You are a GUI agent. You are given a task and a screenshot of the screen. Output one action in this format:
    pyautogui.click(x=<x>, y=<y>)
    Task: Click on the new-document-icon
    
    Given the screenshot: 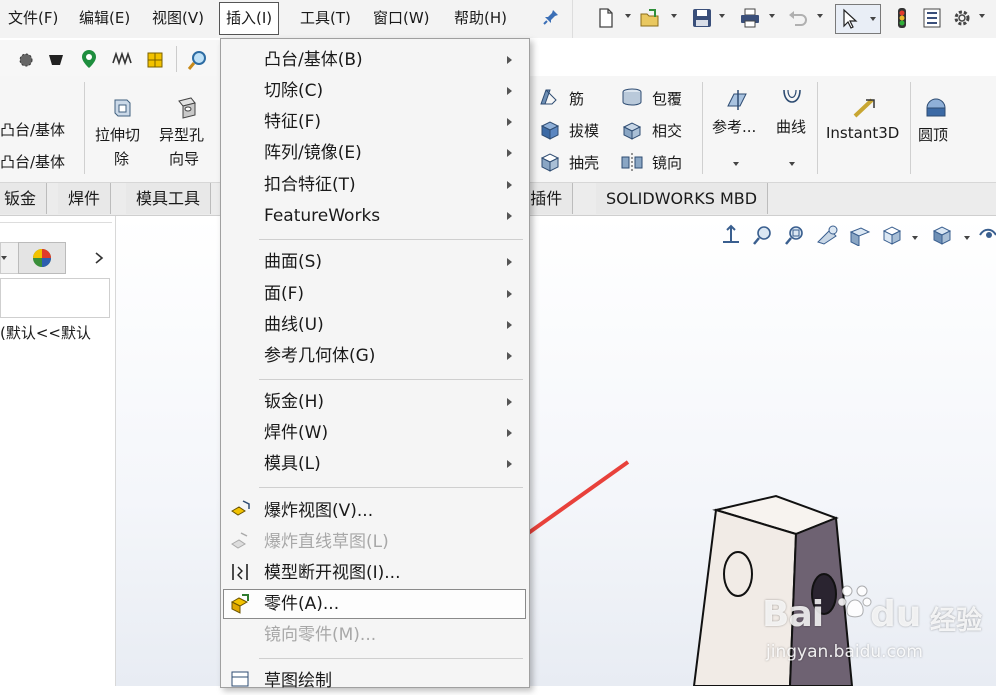 What is the action you would take?
    pyautogui.click(x=606, y=18)
    